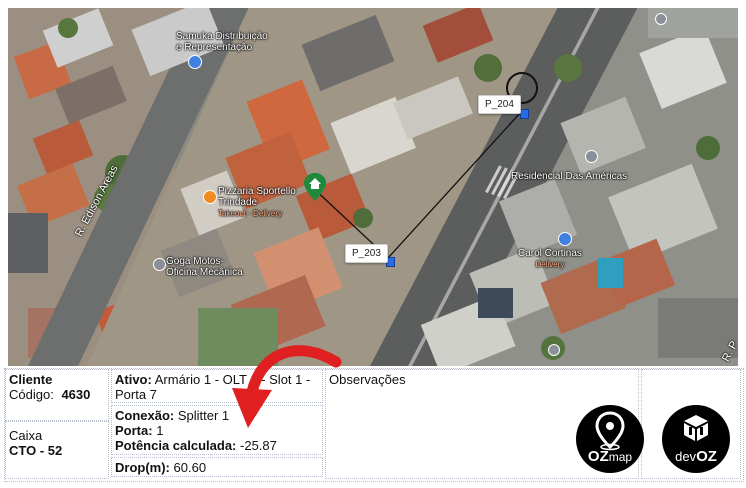 The height and width of the screenshot is (488, 746). I want to click on red-annotation-arrow, so click(287, 386).